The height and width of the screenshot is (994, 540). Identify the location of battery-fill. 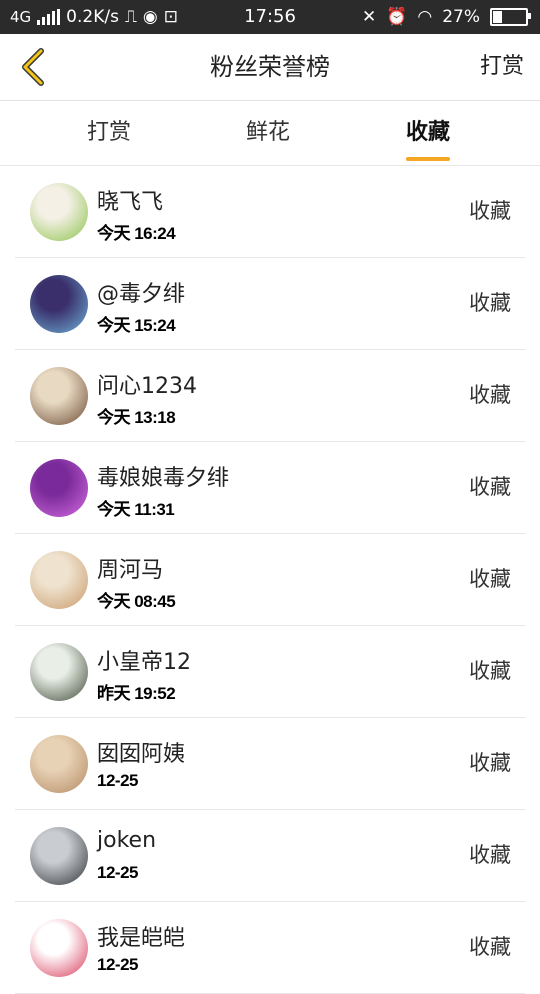
(498, 17).